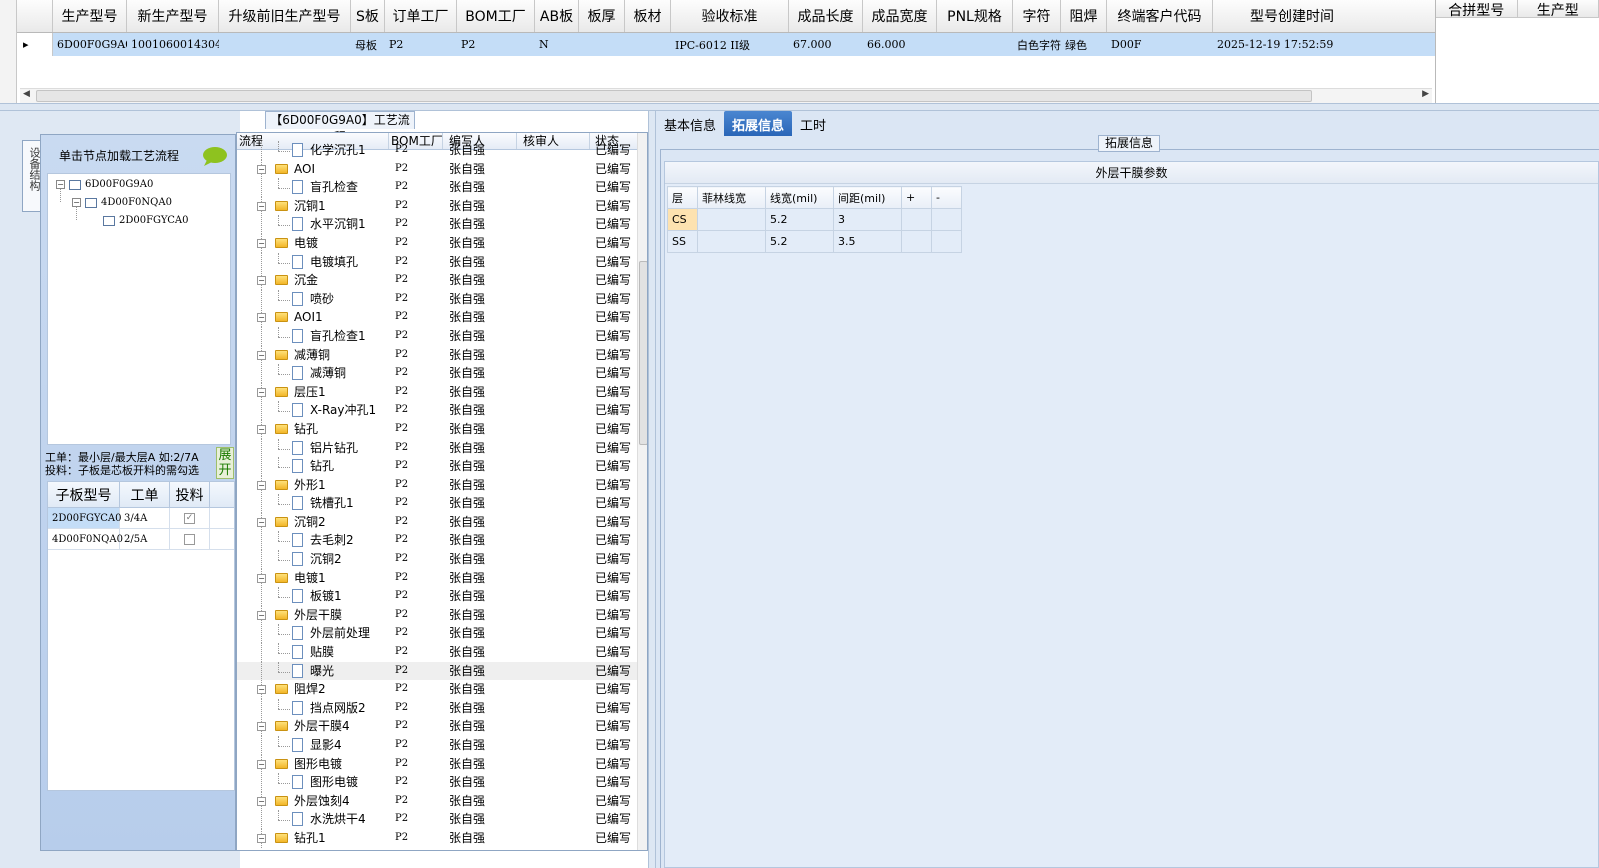  What do you see at coordinates (496, 16) in the screenshot?
I see `col-bom-factory: BOM工厂` at bounding box center [496, 16].